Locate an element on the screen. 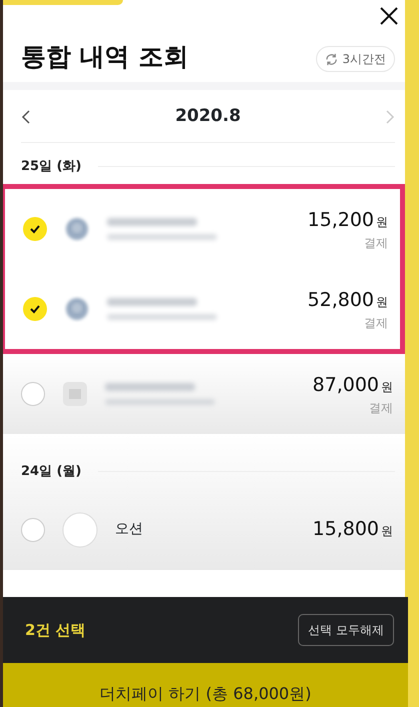 This screenshot has height=707, width=419. amount: 52,800 is located at coordinates (341, 300).